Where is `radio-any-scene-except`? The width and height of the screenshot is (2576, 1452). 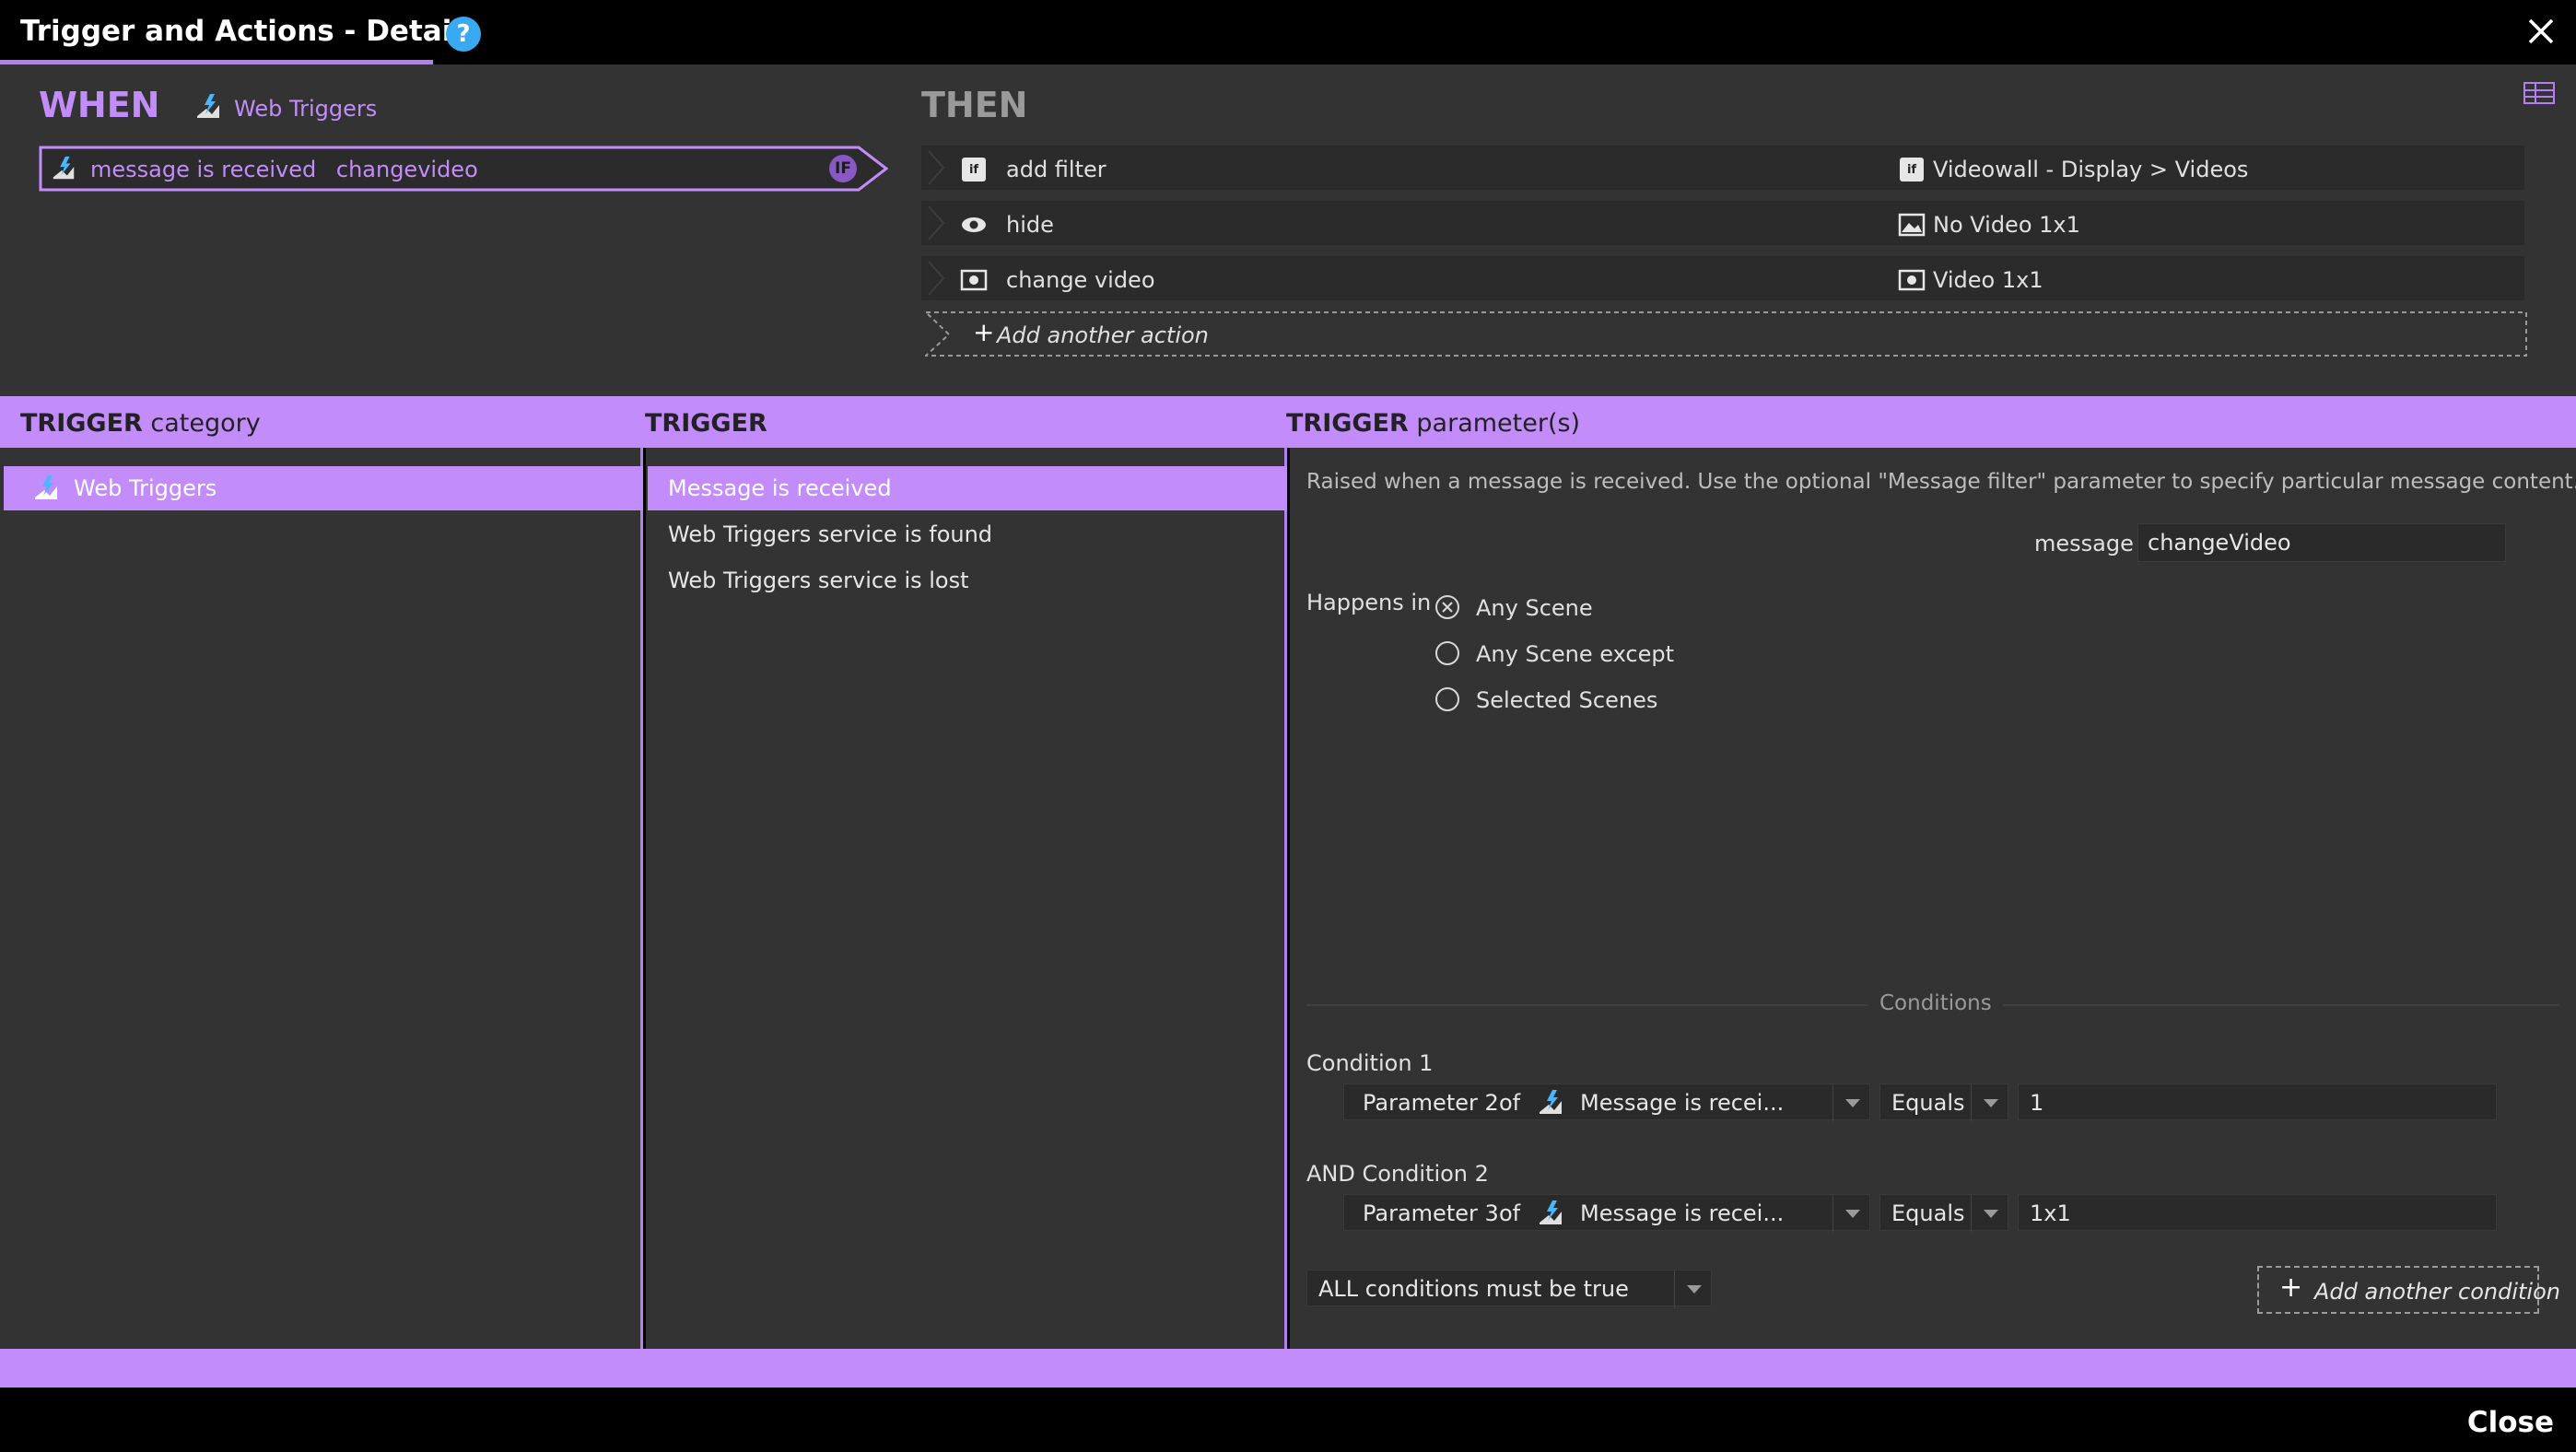
radio-any-scene-except is located at coordinates (1447, 653).